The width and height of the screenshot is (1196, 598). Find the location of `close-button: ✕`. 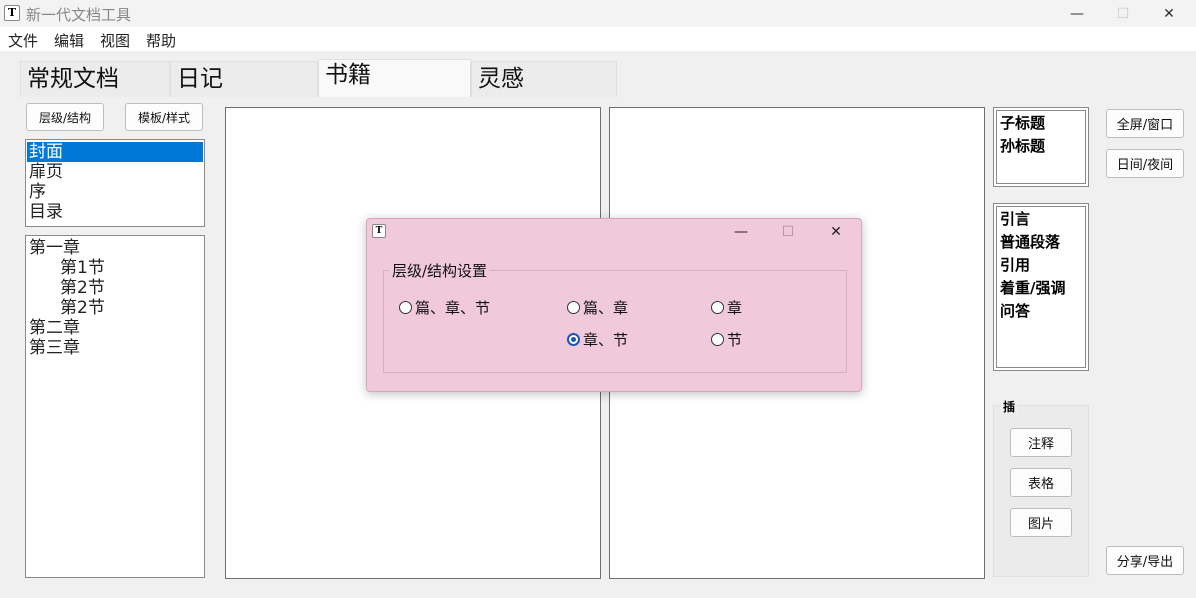

close-button: ✕ is located at coordinates (1169, 13).